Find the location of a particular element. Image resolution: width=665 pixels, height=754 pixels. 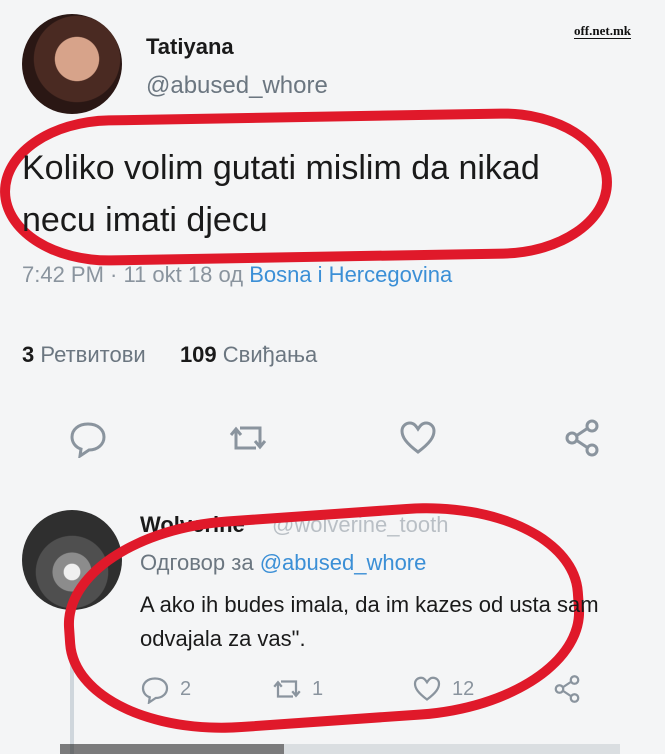

reply-to-line: Одговор за @abused_whore is located at coordinates (283, 563).